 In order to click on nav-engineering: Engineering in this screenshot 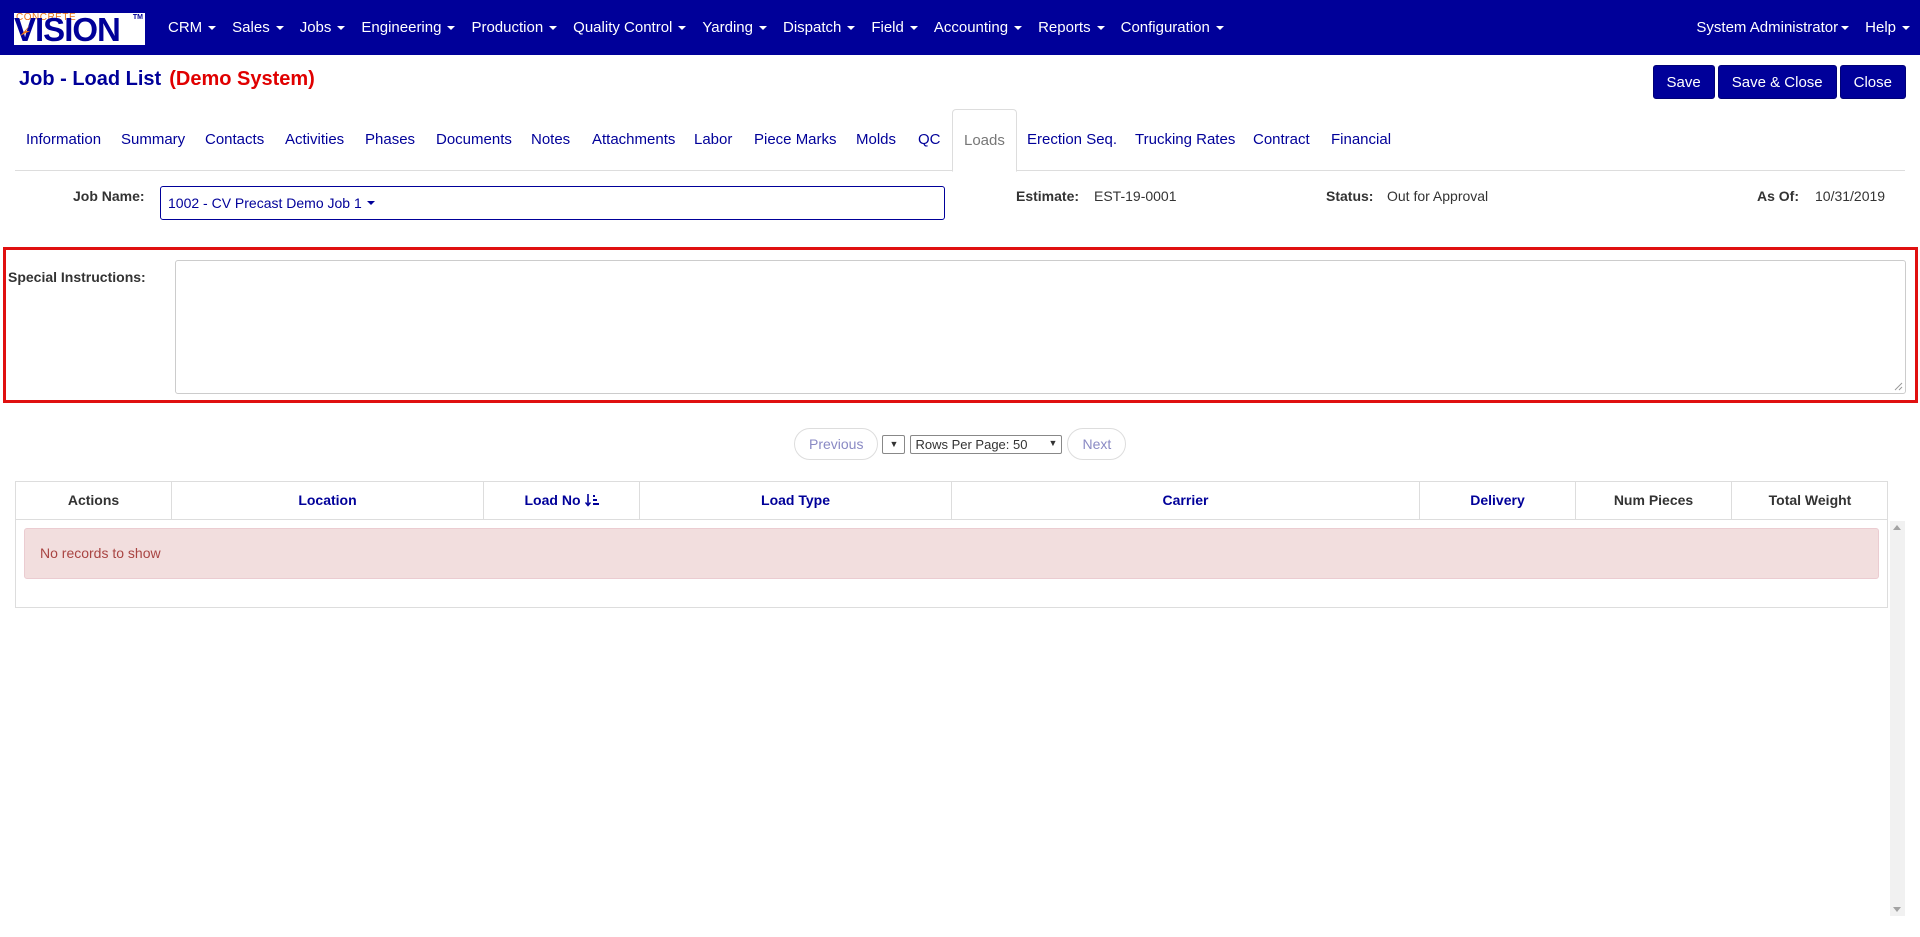, I will do `click(408, 27)`.